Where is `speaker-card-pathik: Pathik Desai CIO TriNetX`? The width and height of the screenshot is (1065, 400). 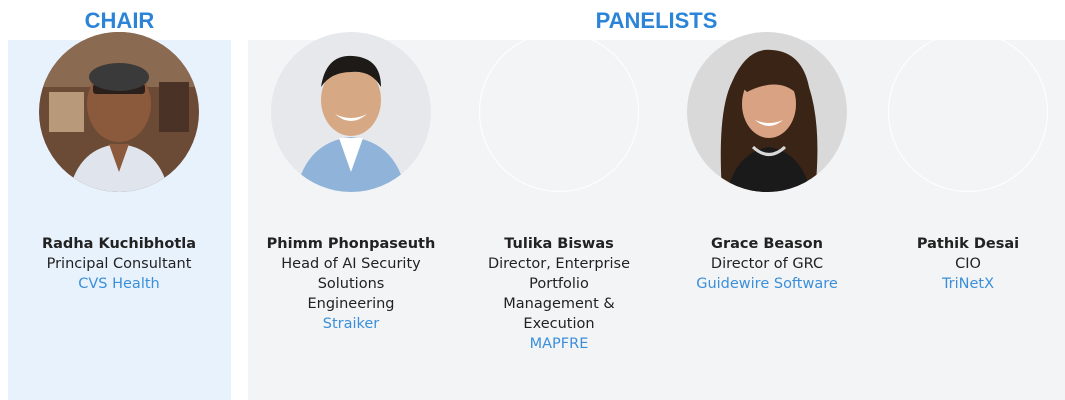
speaker-card-pathik: Pathik Desai CIO TriNetX is located at coordinates (968, 163).